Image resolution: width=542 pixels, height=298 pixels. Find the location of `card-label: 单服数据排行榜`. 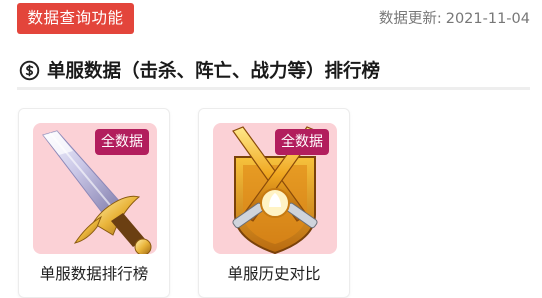

card-label: 单服数据排行榜 is located at coordinates (94, 274).